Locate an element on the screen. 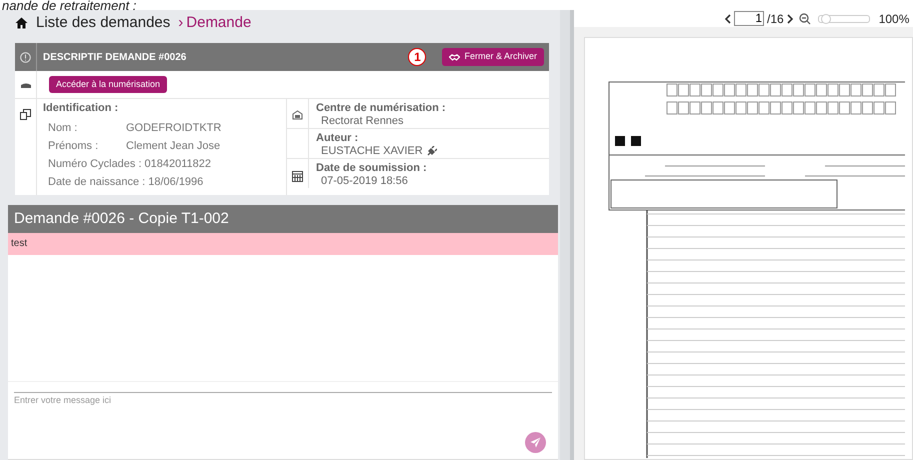 The image size is (913, 460). slider-thumb is located at coordinates (825, 19).